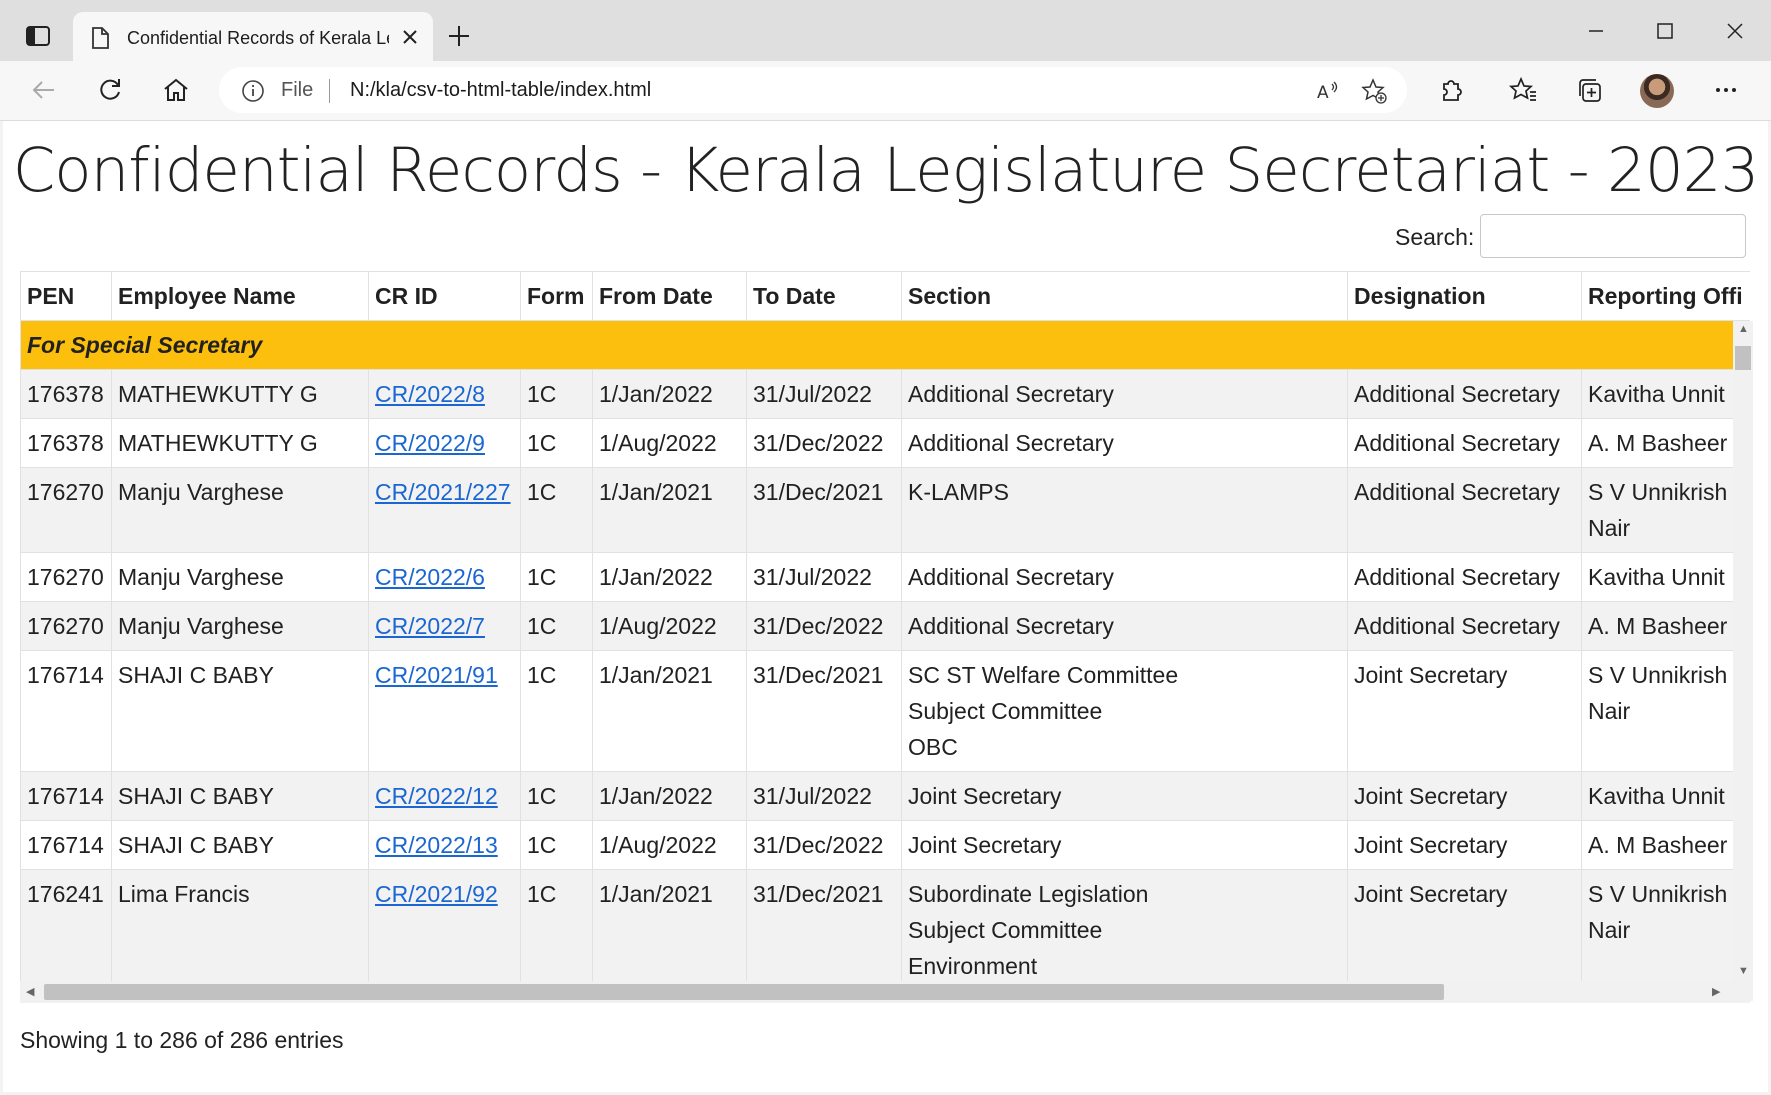 This screenshot has height=1095, width=1771. I want to click on add-favorite-icon, so click(1374, 91).